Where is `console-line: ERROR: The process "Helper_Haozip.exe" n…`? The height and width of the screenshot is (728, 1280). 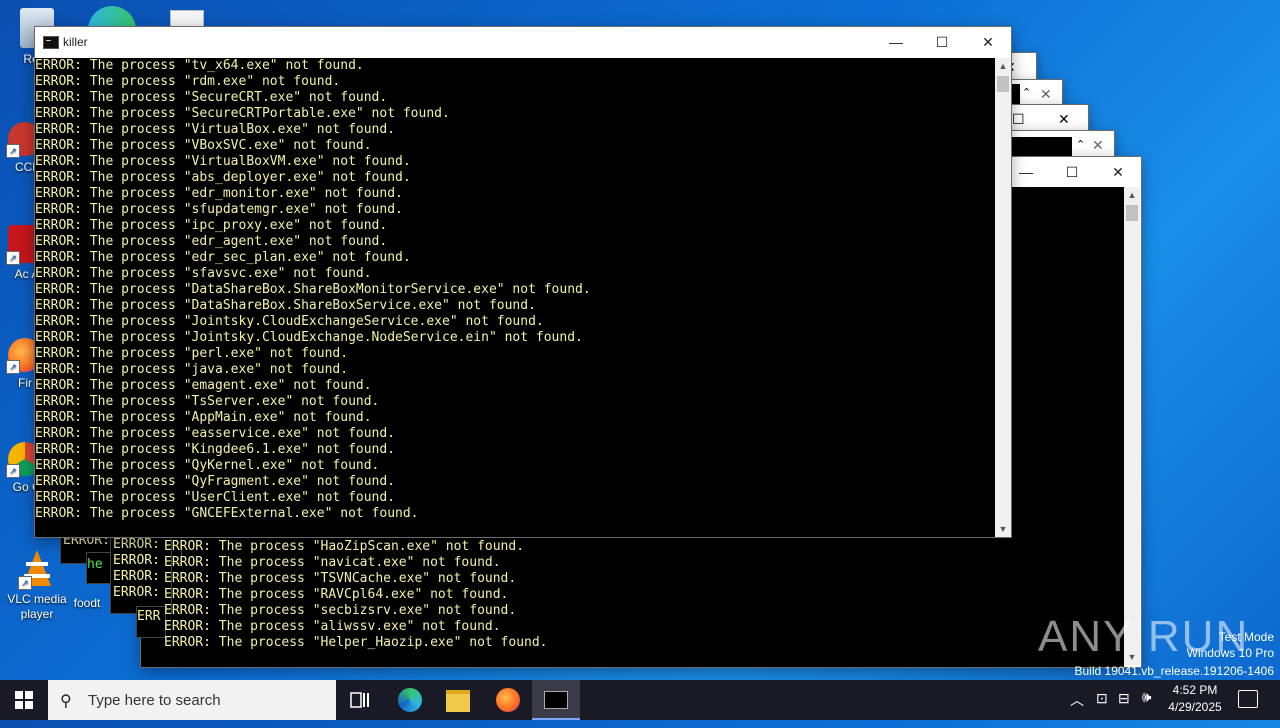
console-line: ERROR: The process "Helper_Haozip.exe" n… is located at coordinates (356, 642).